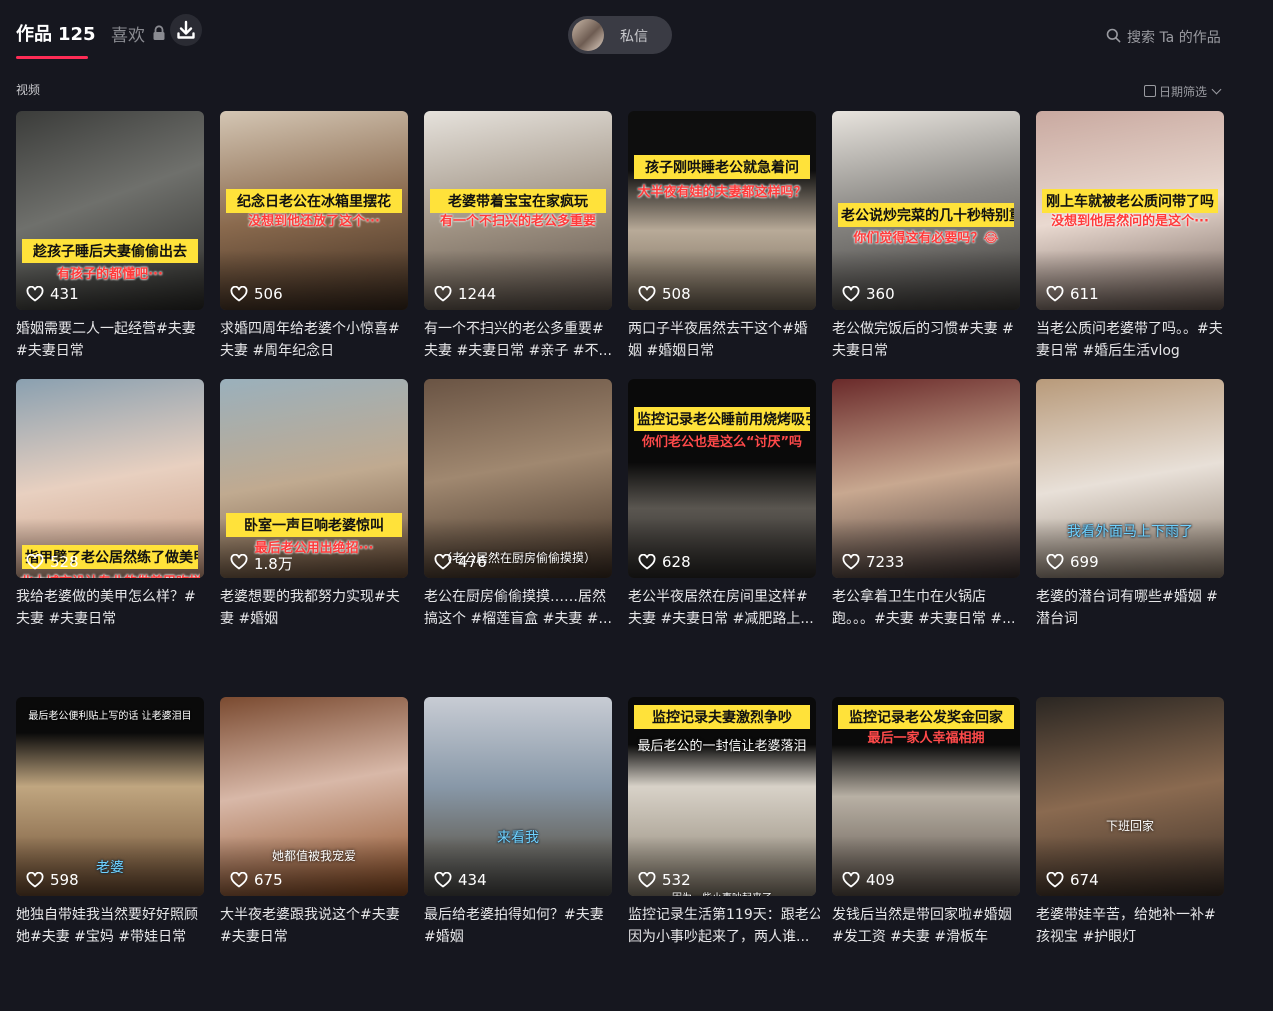 Image resolution: width=1273 pixels, height=1011 pixels. What do you see at coordinates (671, 351) in the screenshot?
I see `video-description-line: 姻 #婚姻日常` at bounding box center [671, 351].